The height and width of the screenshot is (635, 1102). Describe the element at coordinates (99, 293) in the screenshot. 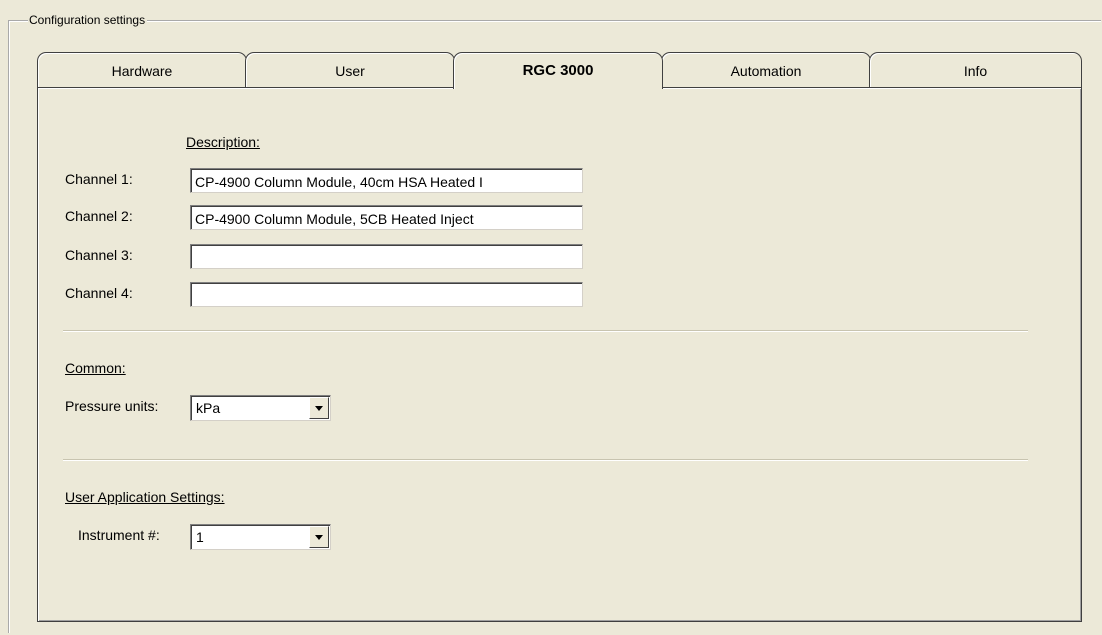

I see `channel-4-label: Channel 4:` at that location.